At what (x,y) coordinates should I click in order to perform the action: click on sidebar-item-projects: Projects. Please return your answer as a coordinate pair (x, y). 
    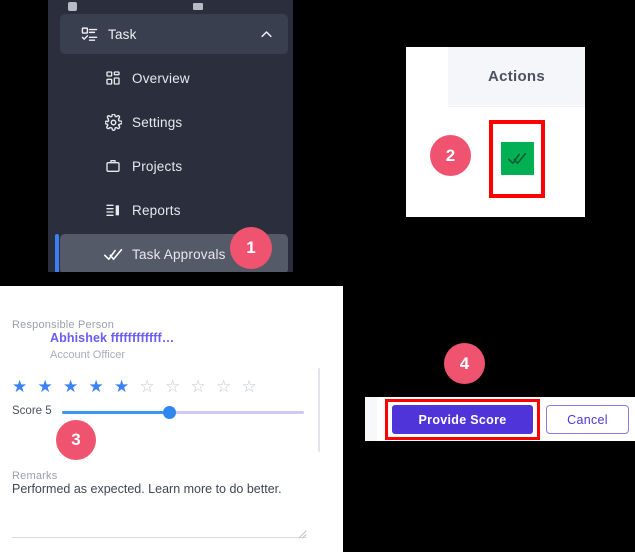
    Looking at the image, I should click on (174, 166).